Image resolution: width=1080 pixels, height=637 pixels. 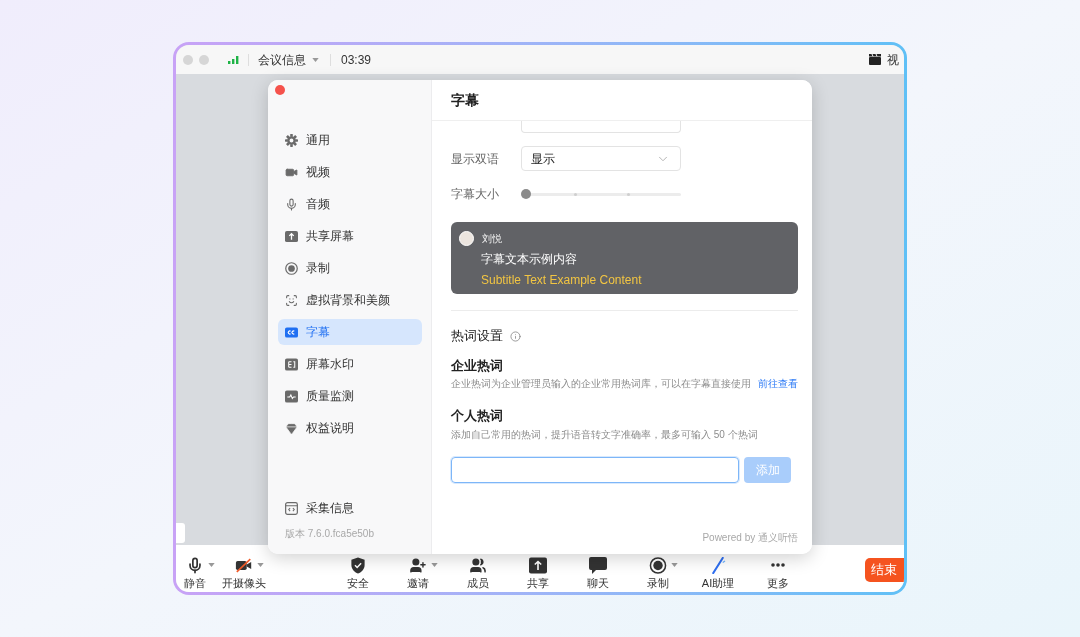 What do you see at coordinates (350, 508) in the screenshot?
I see `sidebar-item: 采集信息` at bounding box center [350, 508].